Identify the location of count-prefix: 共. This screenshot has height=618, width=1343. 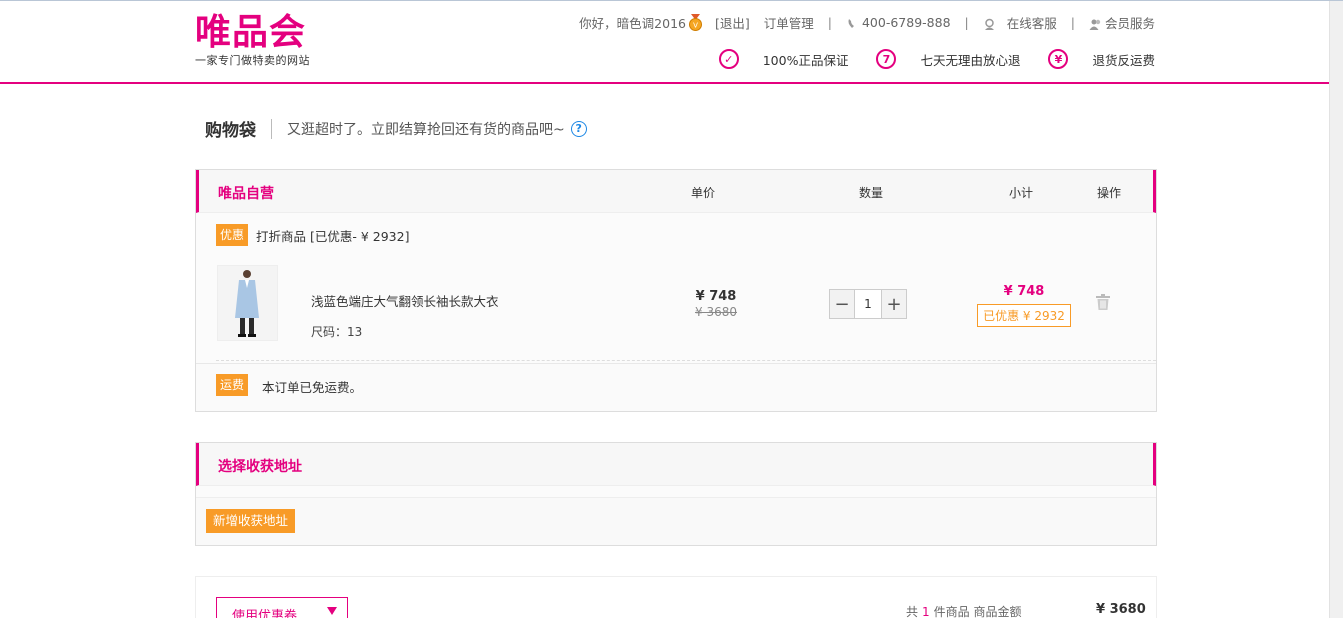
(912, 611).